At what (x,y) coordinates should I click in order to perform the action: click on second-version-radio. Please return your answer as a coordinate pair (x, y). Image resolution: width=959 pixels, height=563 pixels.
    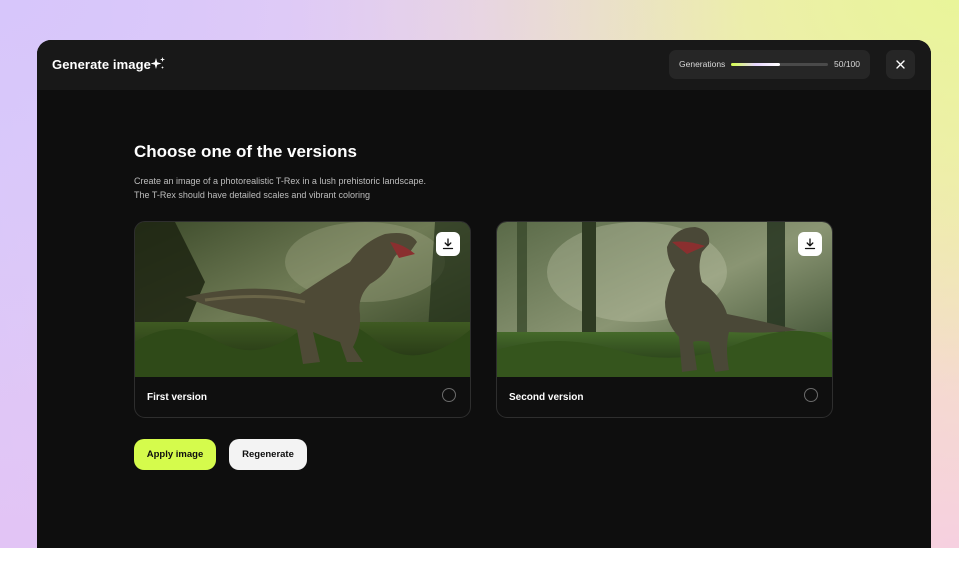
    Looking at the image, I should click on (811, 395).